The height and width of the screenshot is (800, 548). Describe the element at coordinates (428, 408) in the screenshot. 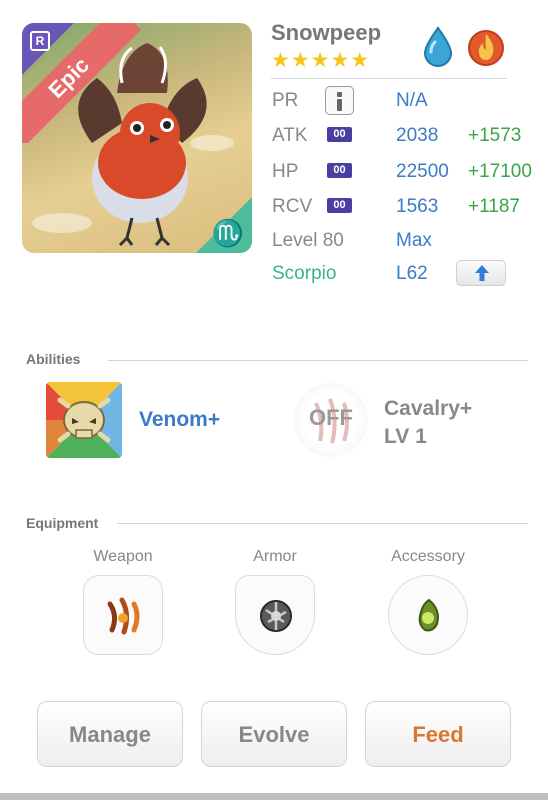

I see `ability-cavalry-name: Cavalry+` at that location.